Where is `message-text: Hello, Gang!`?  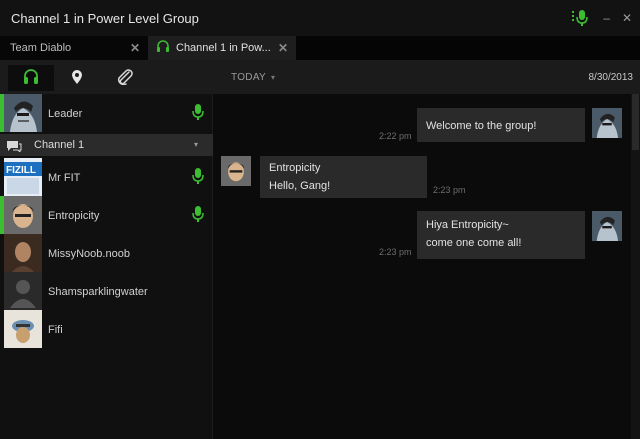 message-text: Hello, Gang! is located at coordinates (300, 186).